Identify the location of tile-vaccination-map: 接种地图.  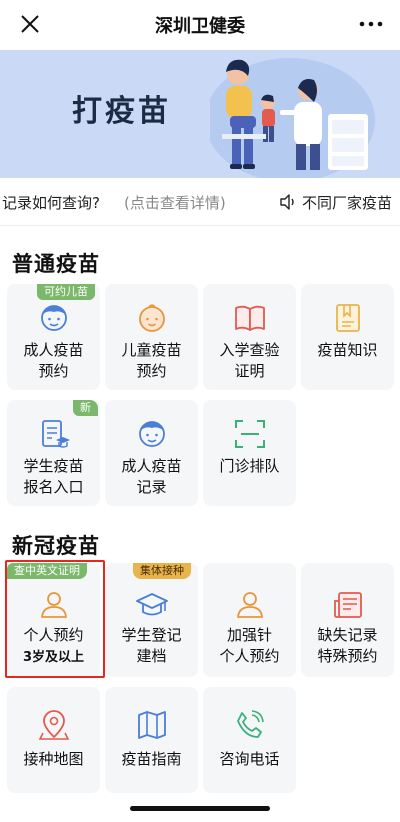
(53, 740).